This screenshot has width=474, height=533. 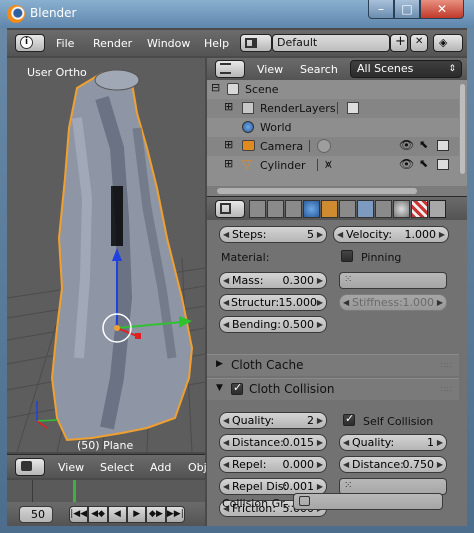 I want to click on screen-layout-field: Default, so click(x=331, y=43).